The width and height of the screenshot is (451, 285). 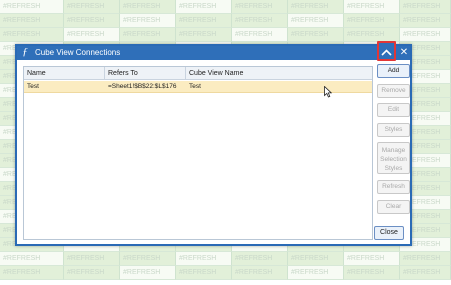 I want to click on table-row: Test =Sheet1!$B$22:$L$176 Test, so click(x=198, y=87).